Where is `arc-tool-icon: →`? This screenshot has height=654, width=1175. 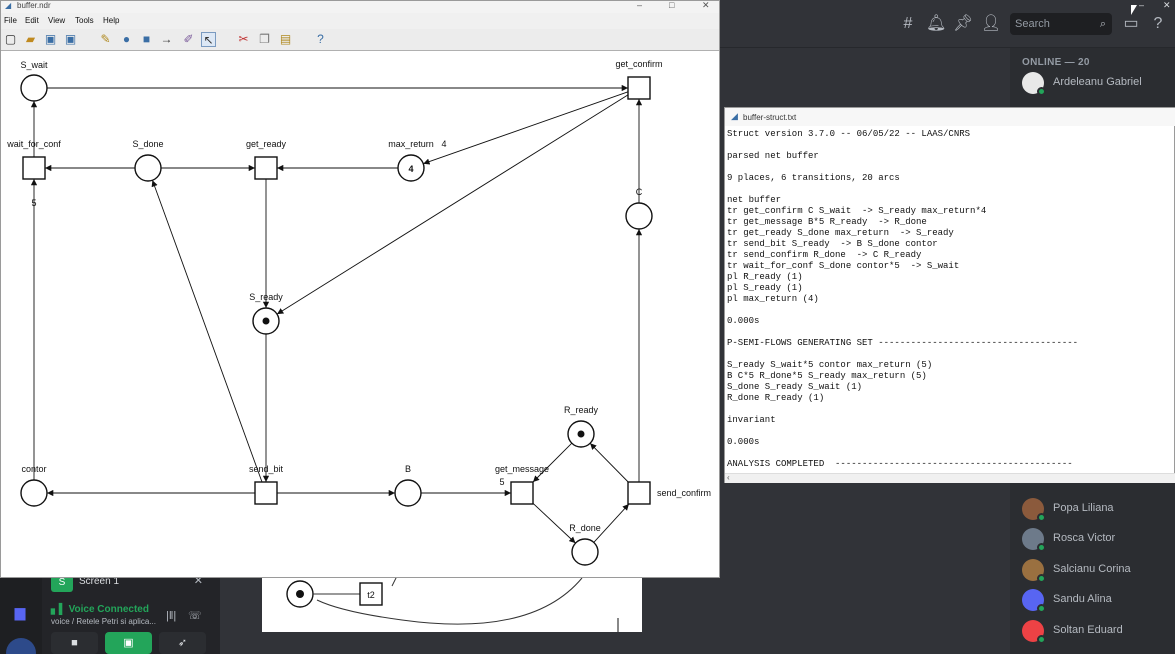 arc-tool-icon: → is located at coordinates (166, 39).